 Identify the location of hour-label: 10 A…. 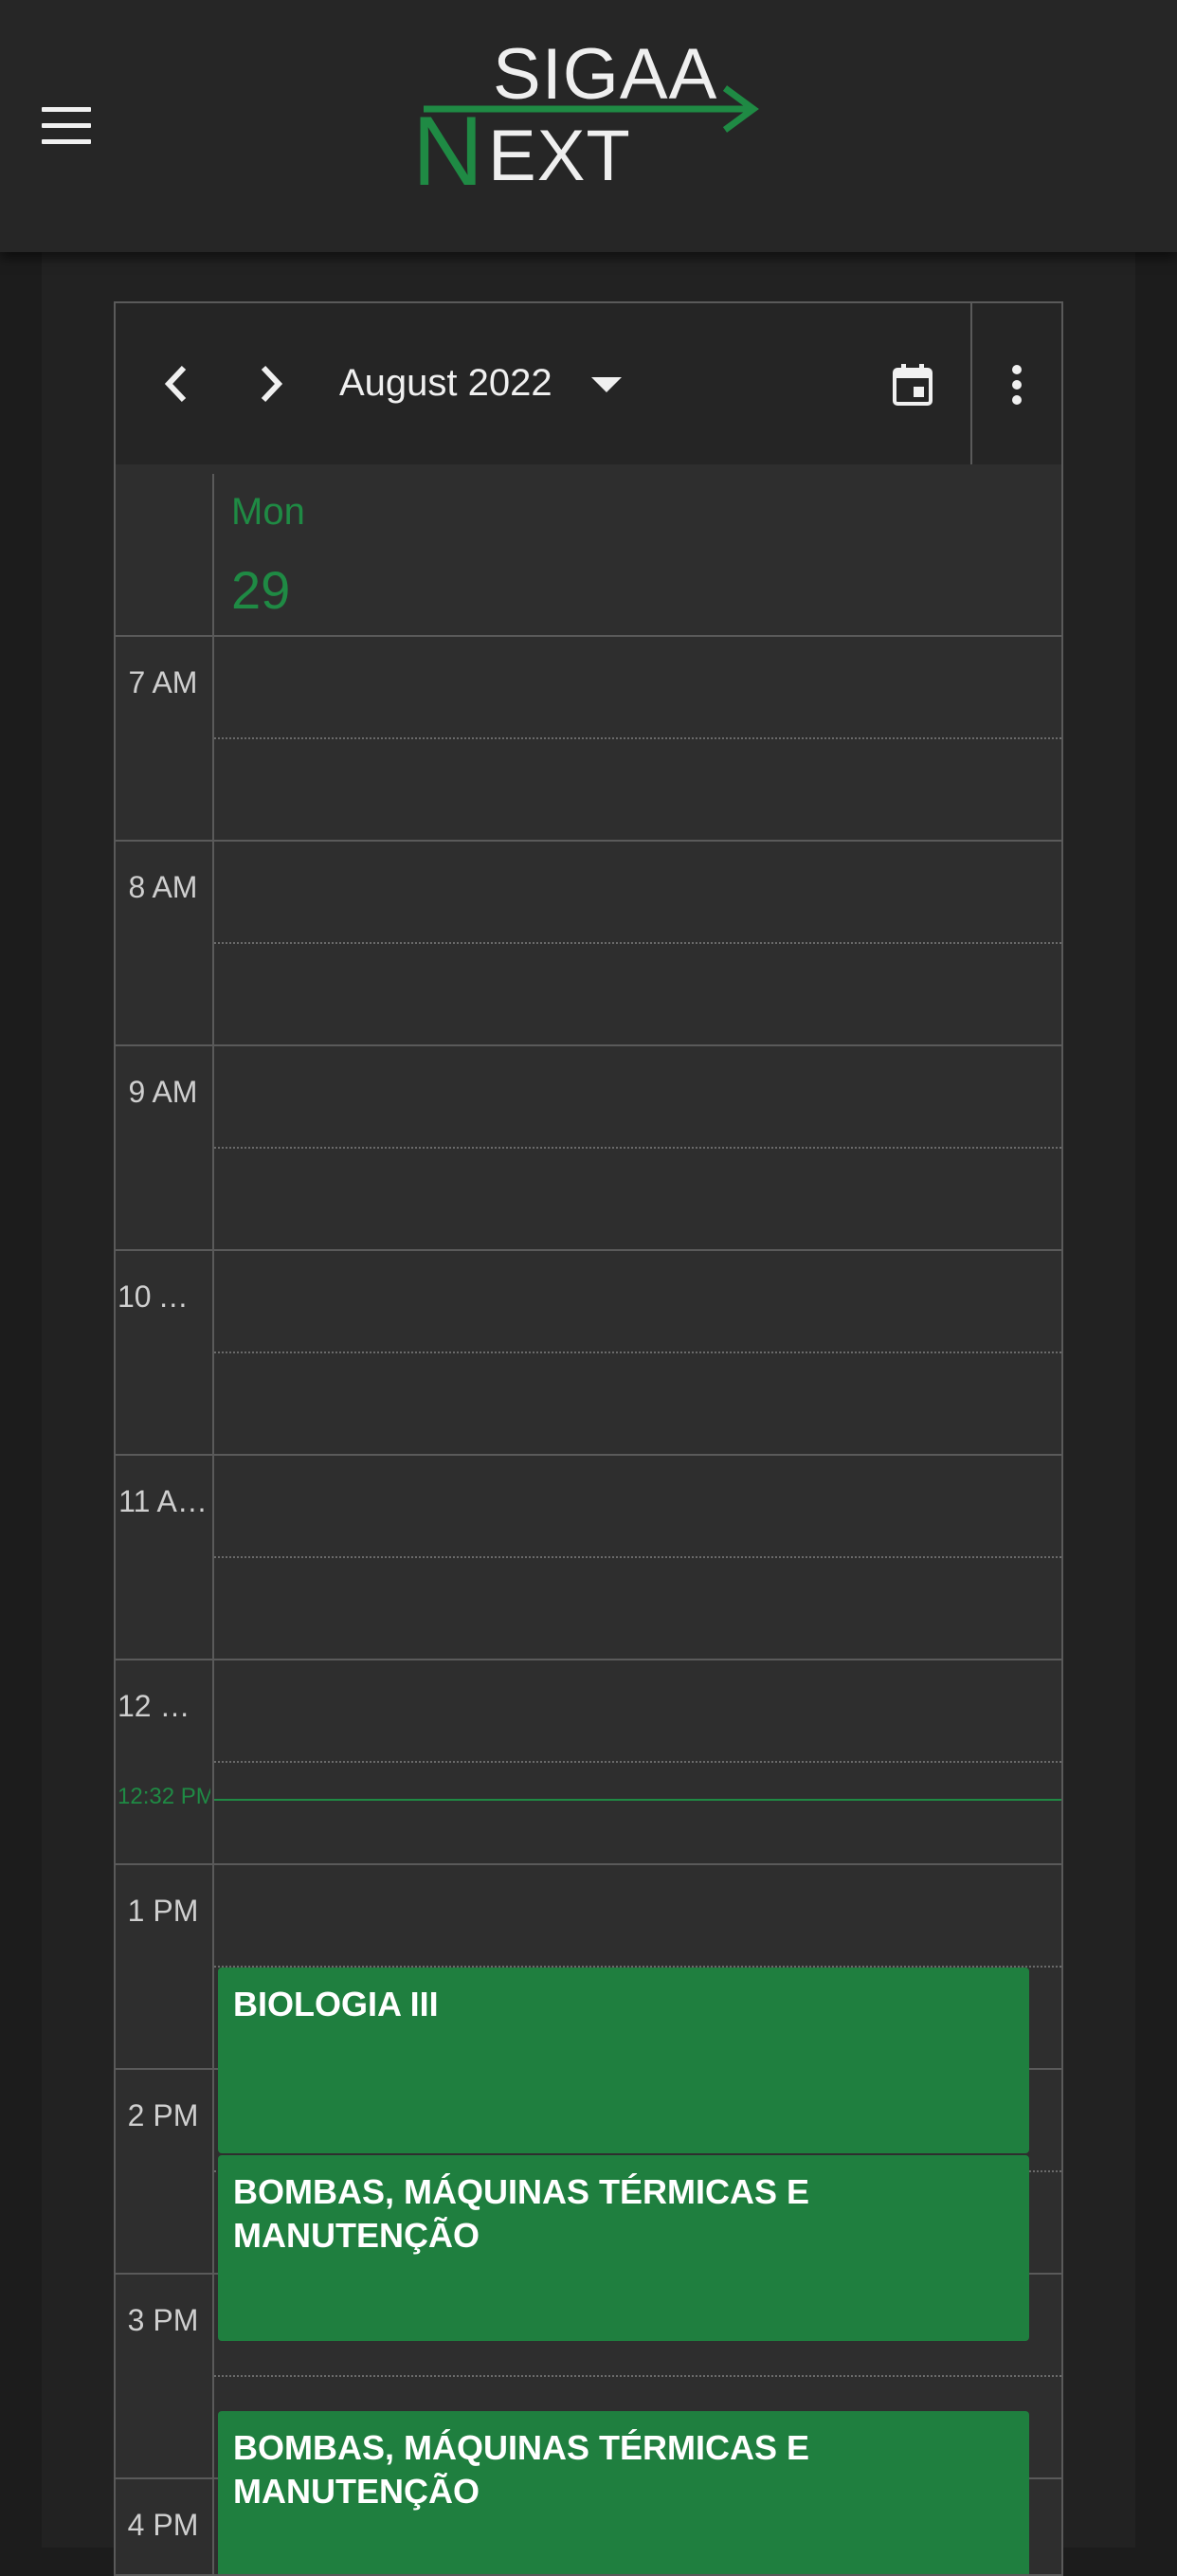
(163, 1296).